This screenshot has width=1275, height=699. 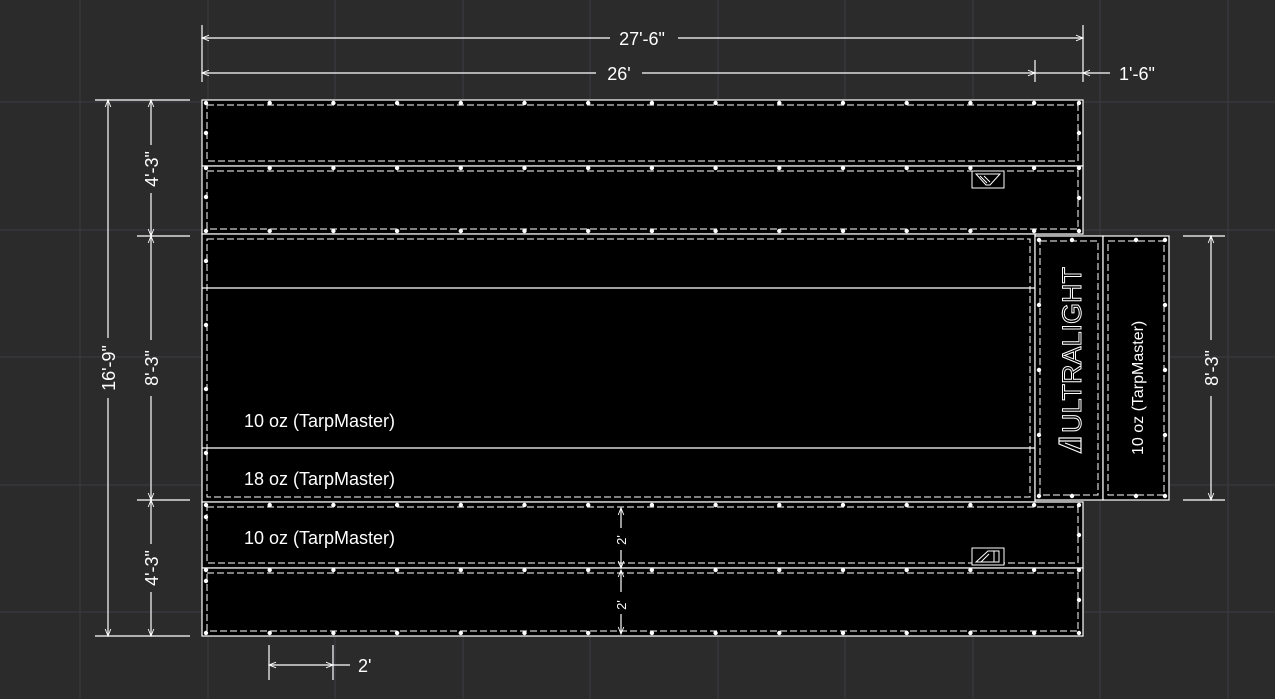 What do you see at coordinates (988, 556) in the screenshot?
I see `logo-badge-bottom-icon` at bounding box center [988, 556].